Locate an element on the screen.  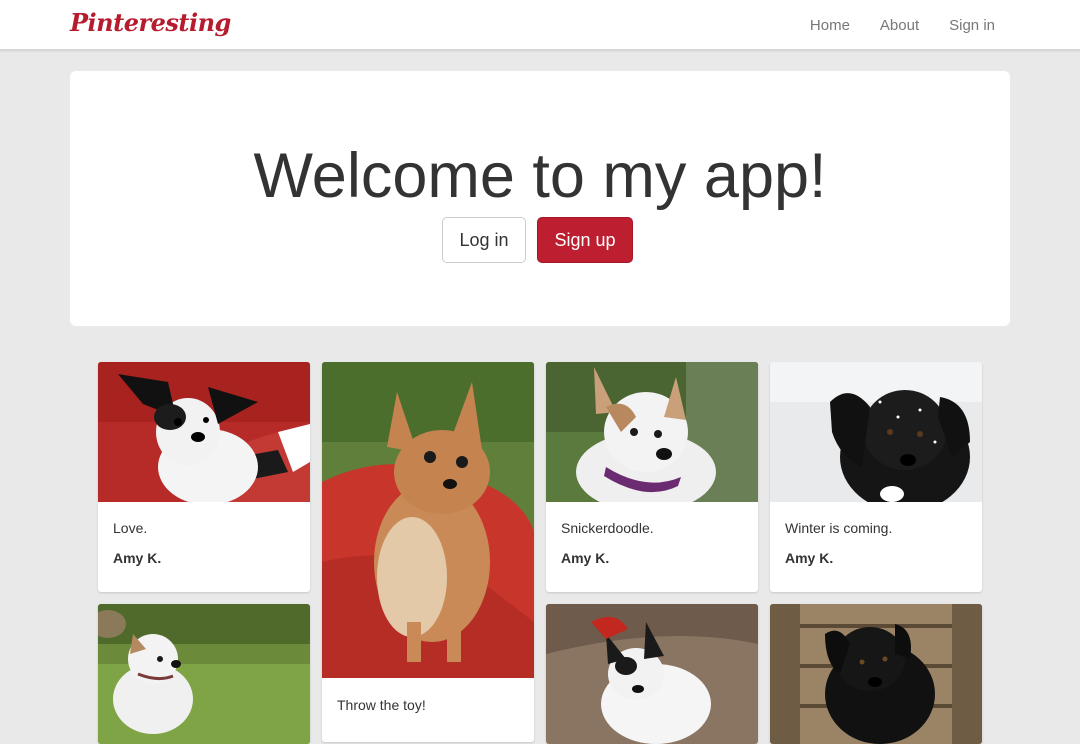
sign-up-button: Sign up is located at coordinates (585, 240).